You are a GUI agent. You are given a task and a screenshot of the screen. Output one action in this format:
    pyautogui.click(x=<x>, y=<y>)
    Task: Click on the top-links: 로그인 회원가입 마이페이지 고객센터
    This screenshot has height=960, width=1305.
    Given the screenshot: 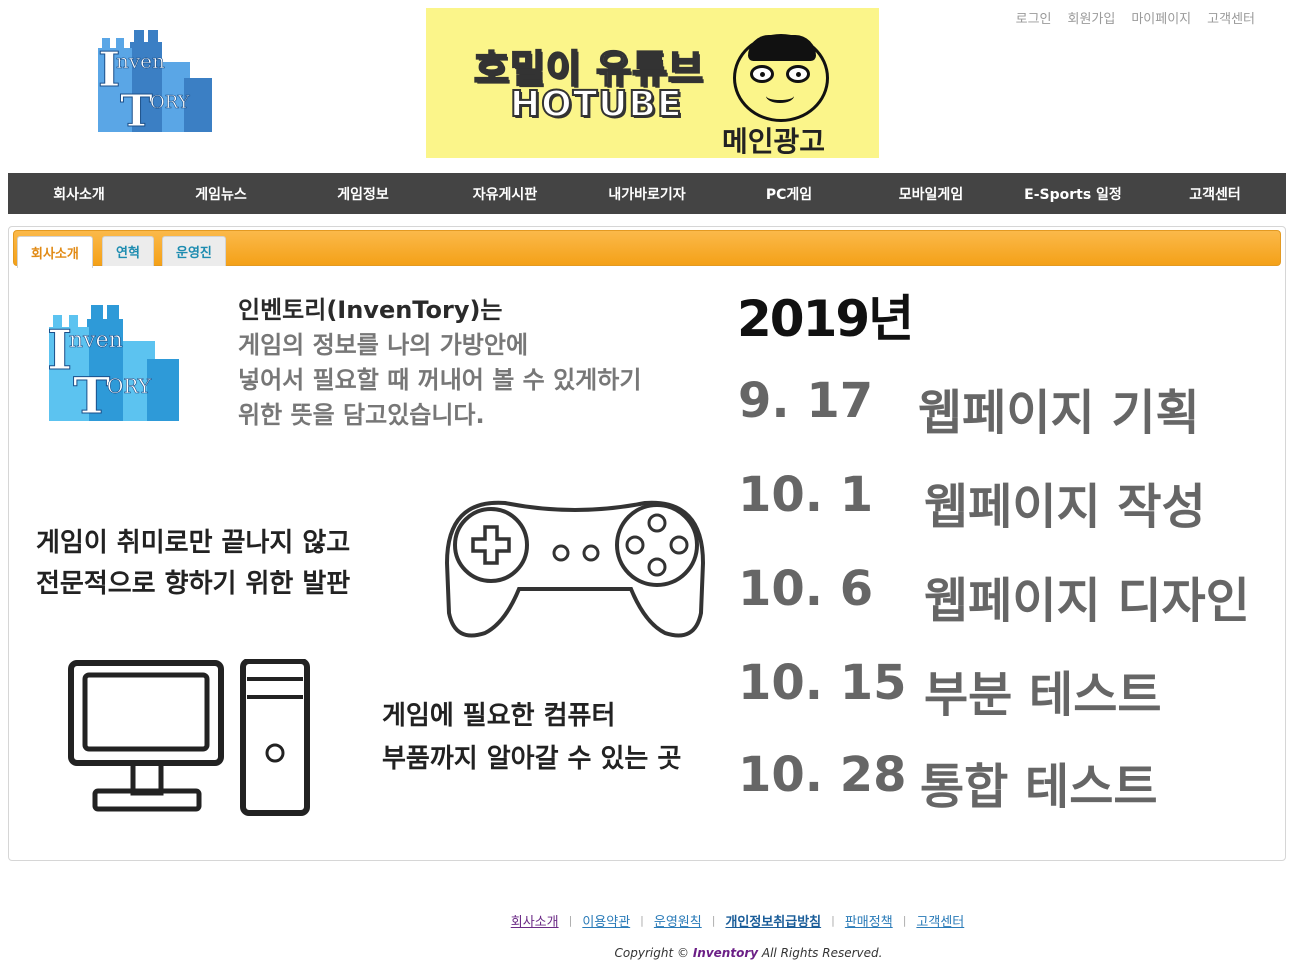 What is the action you would take?
    pyautogui.click(x=1135, y=17)
    